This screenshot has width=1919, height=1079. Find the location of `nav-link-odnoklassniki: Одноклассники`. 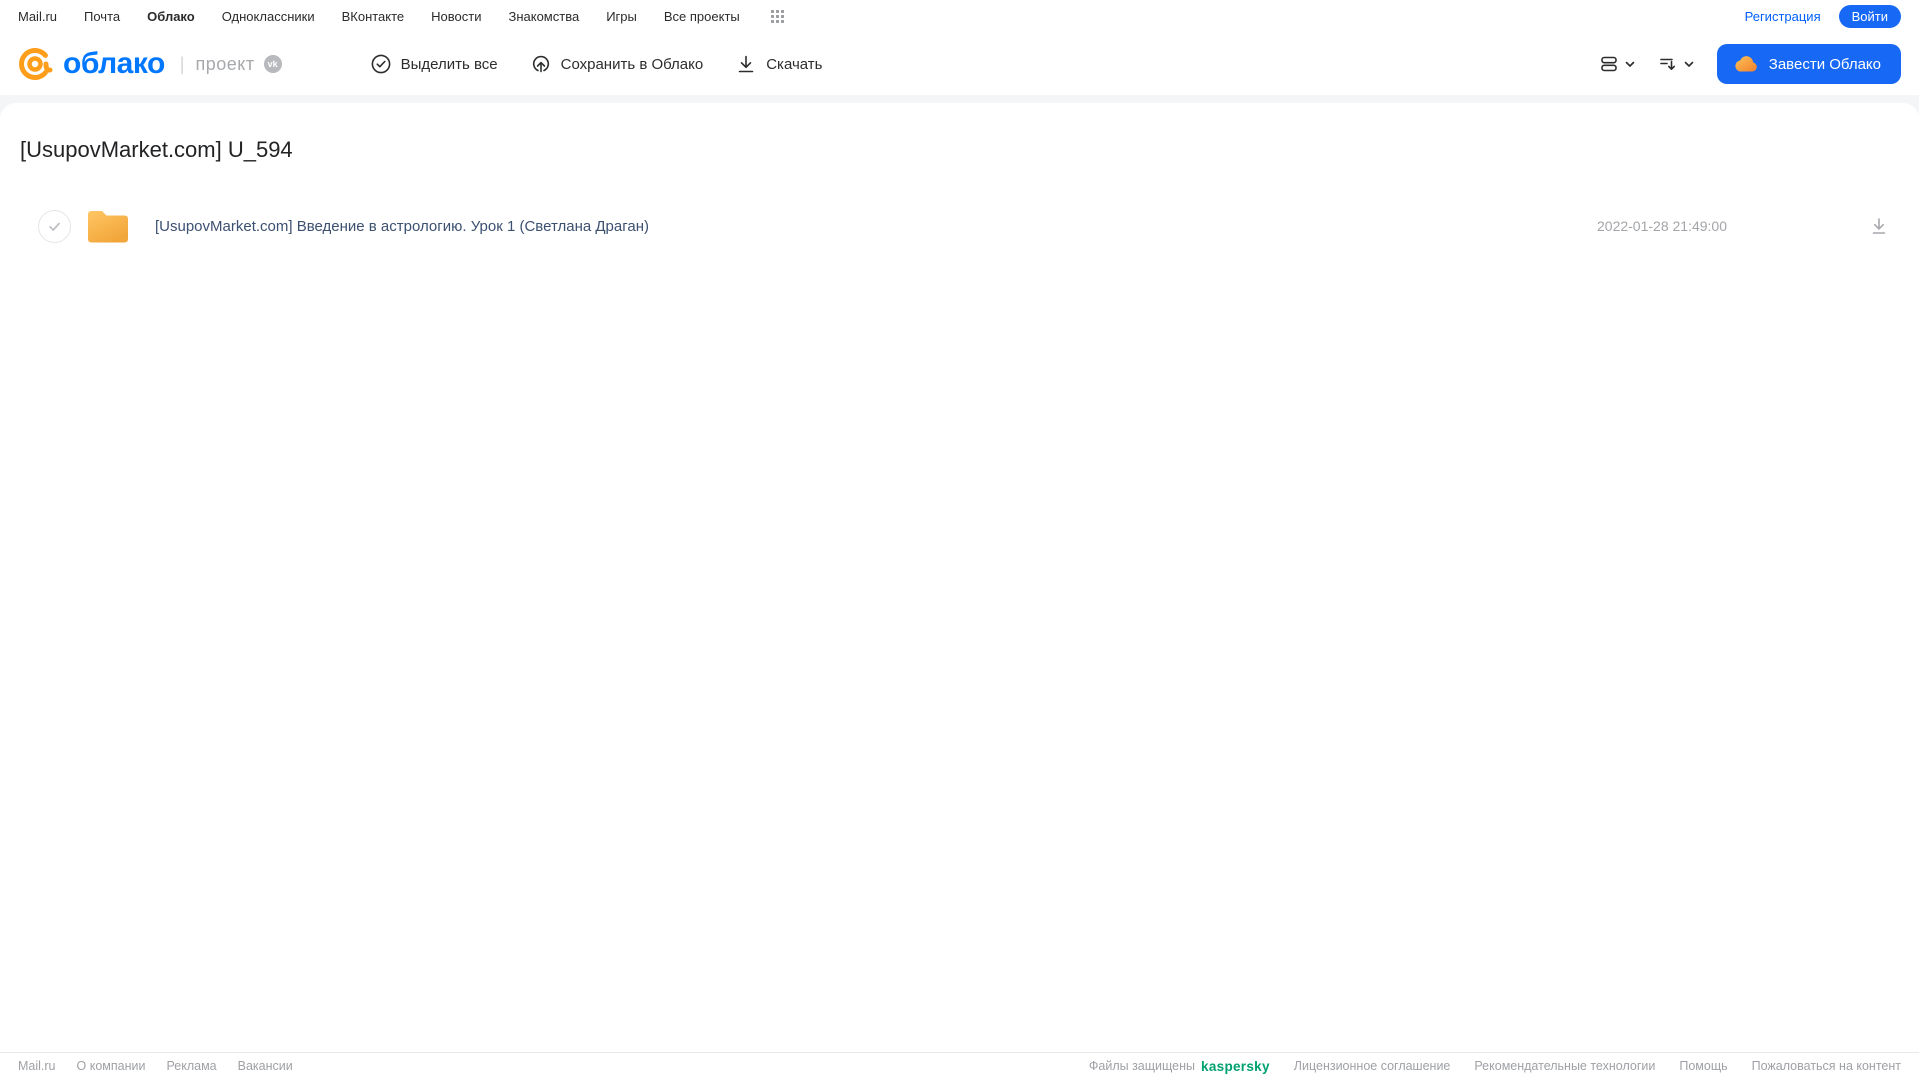

nav-link-odnoklassniki: Одноклассники is located at coordinates (268, 16).